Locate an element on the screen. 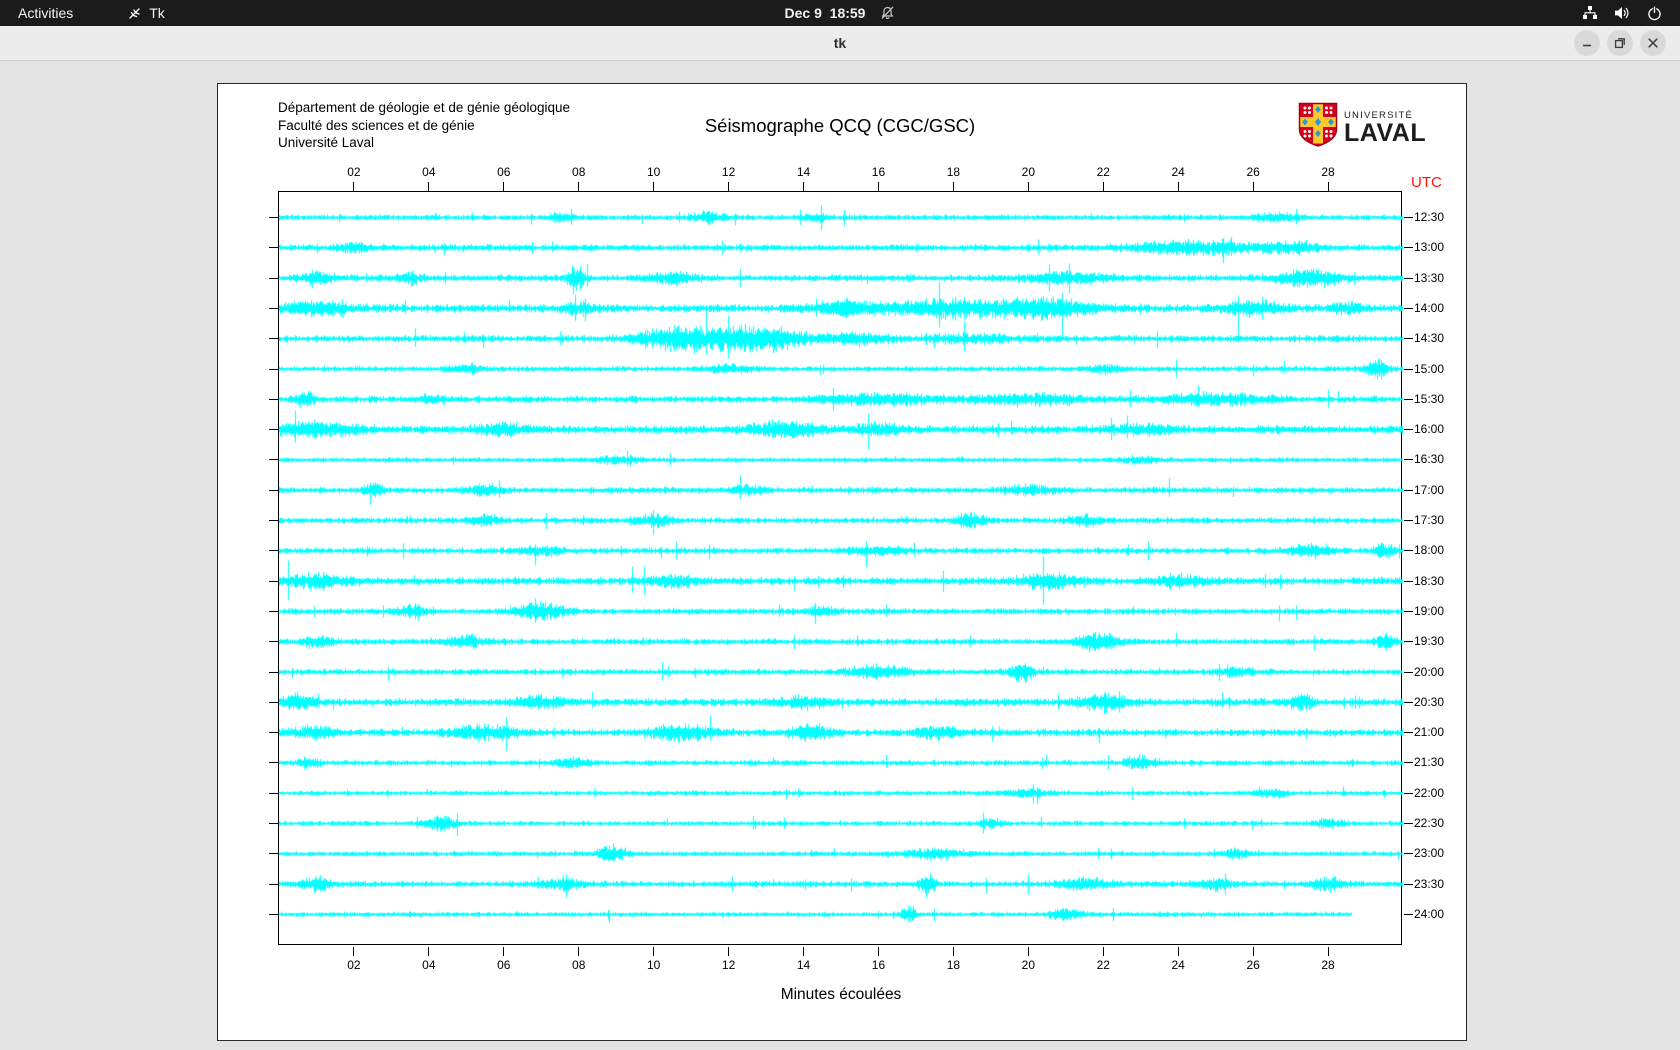  window-title: tk is located at coordinates (840, 43).